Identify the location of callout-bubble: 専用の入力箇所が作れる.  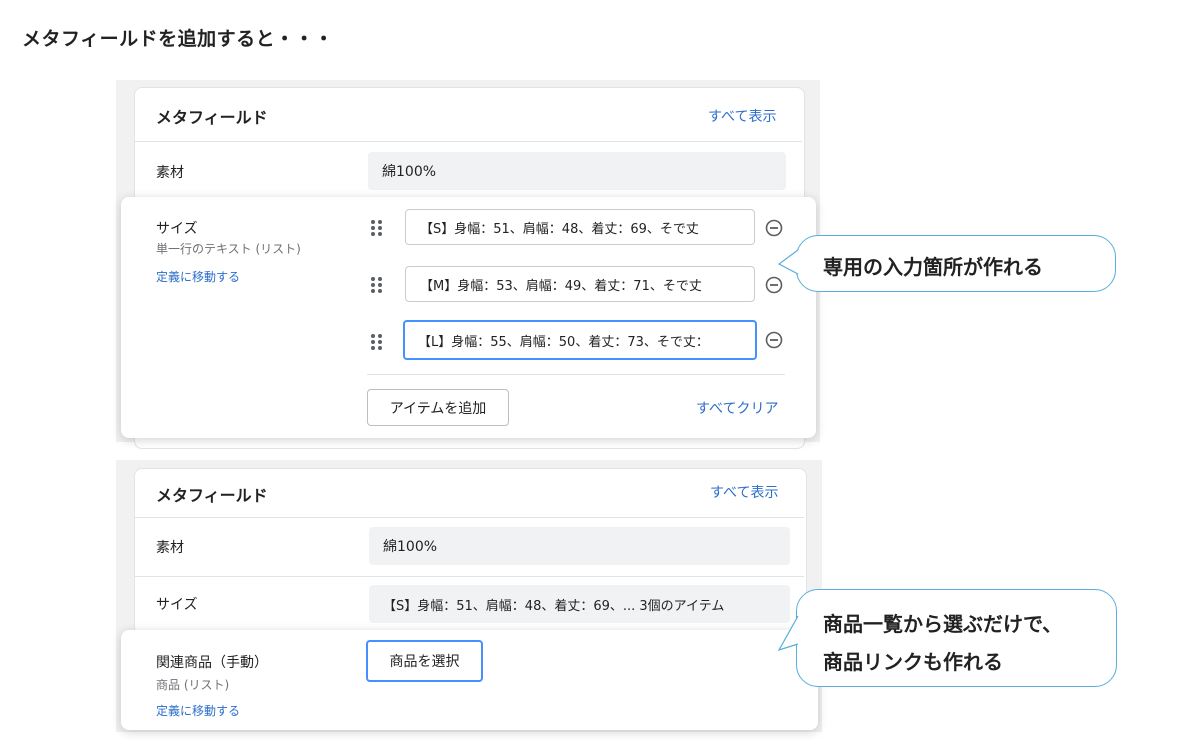
(956, 263).